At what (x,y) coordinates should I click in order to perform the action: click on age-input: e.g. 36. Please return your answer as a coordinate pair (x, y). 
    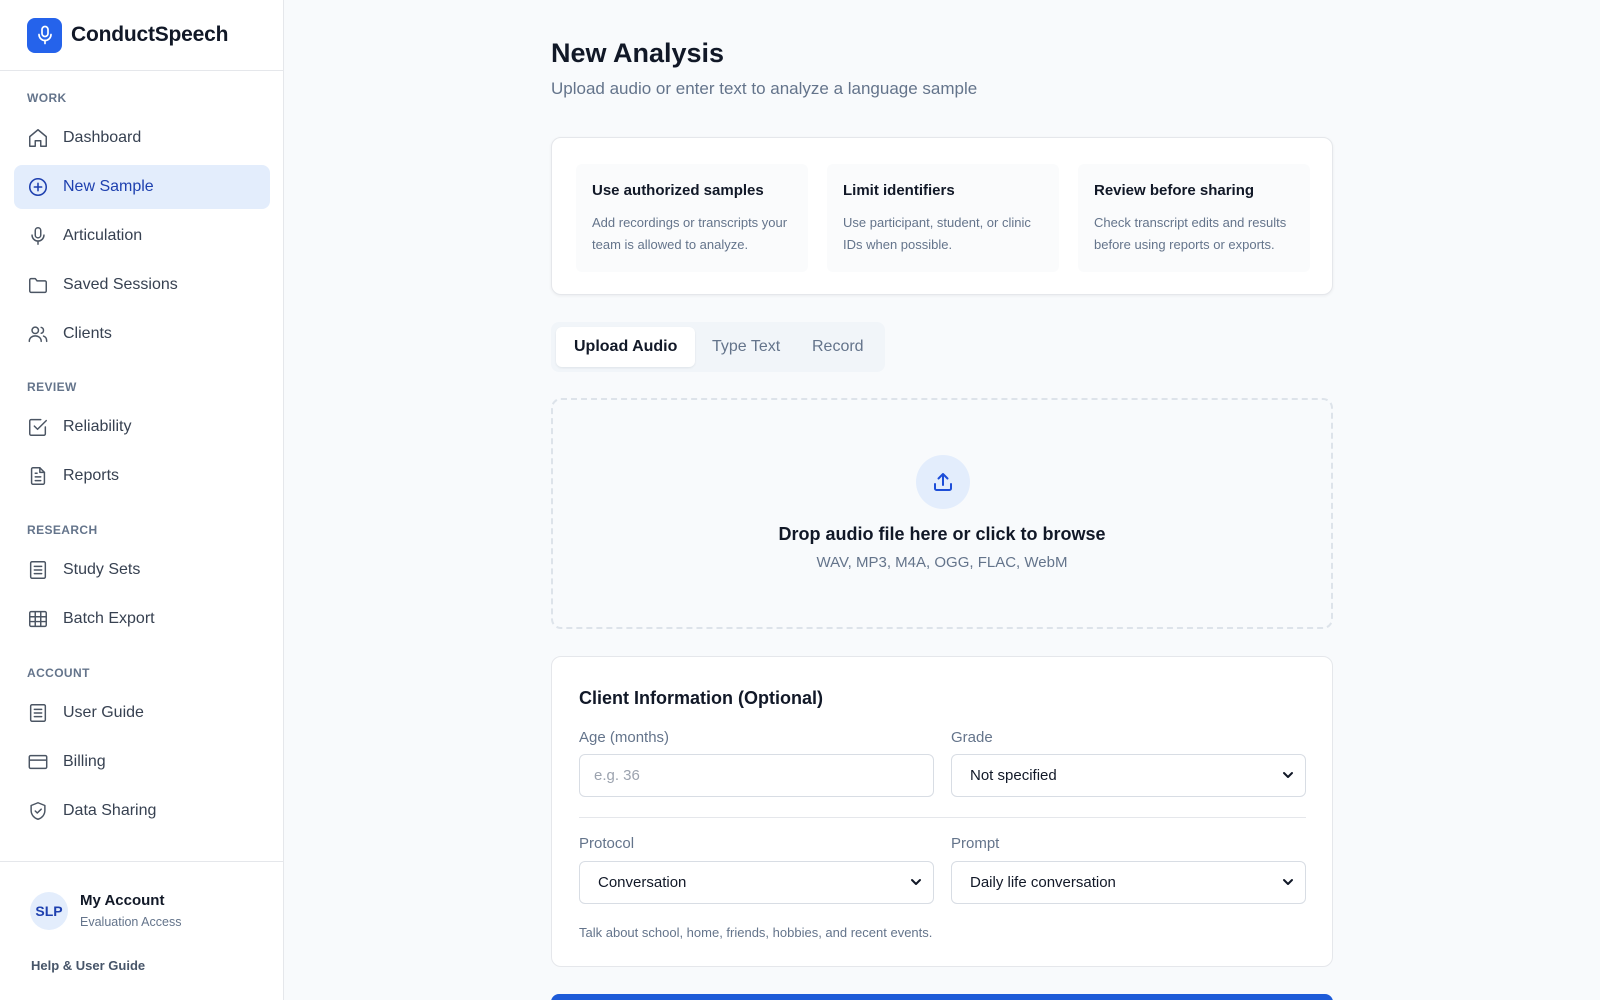
    Looking at the image, I should click on (756, 775).